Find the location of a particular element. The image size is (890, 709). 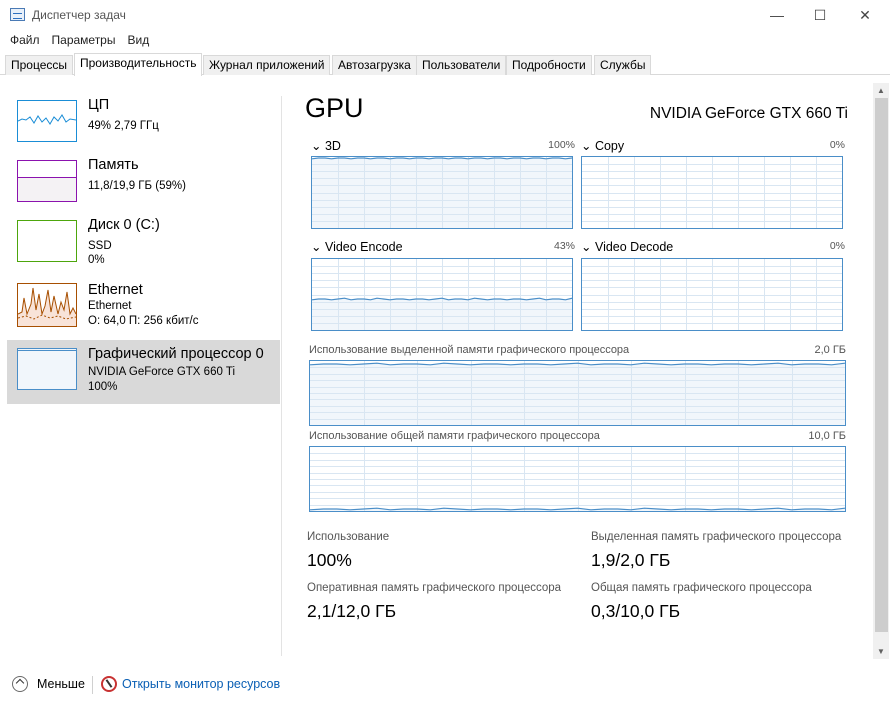

cpu-thumbnail-graph is located at coordinates (47, 119).